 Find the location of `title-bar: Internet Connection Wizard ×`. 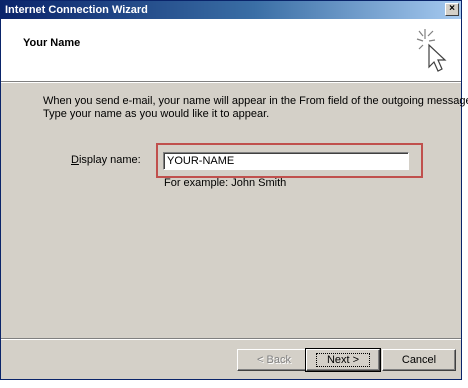

title-bar: Internet Connection Wizard × is located at coordinates (231, 10).